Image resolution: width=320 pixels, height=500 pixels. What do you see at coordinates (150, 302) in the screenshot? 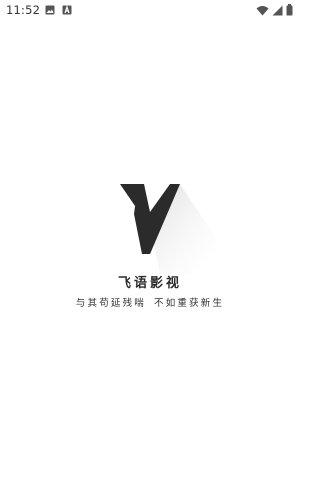
I see `slogan: 与其苟延残喘 不如重获新生` at bounding box center [150, 302].